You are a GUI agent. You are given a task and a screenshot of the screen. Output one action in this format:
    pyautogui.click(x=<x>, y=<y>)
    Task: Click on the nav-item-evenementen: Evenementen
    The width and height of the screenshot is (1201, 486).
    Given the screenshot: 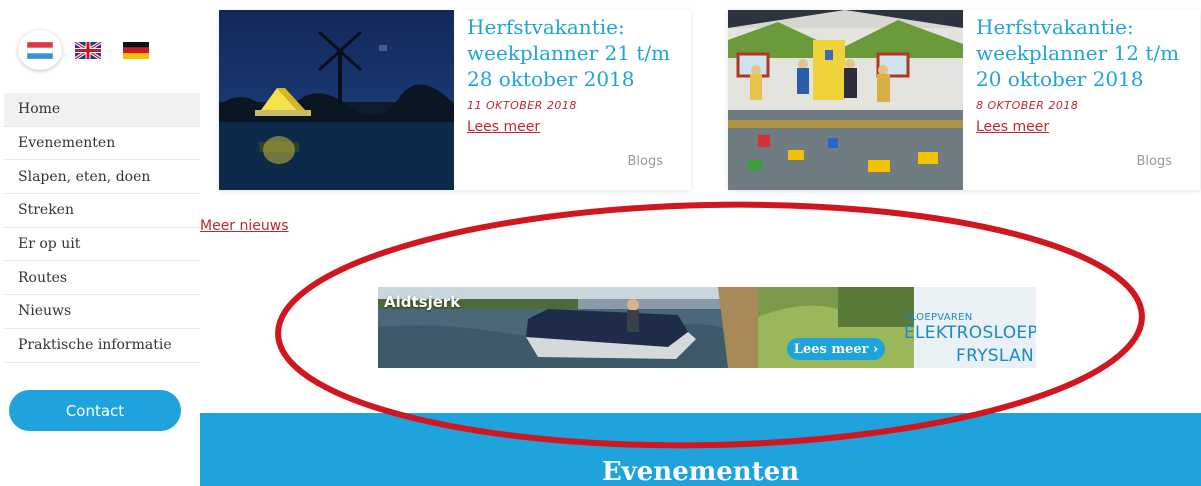 What is the action you would take?
    pyautogui.click(x=102, y=144)
    